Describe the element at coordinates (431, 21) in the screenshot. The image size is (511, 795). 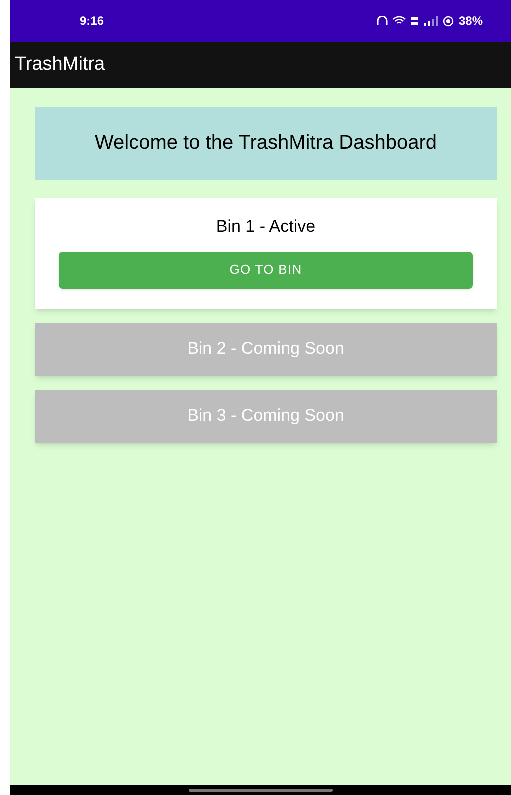
I see `signal-icon` at that location.